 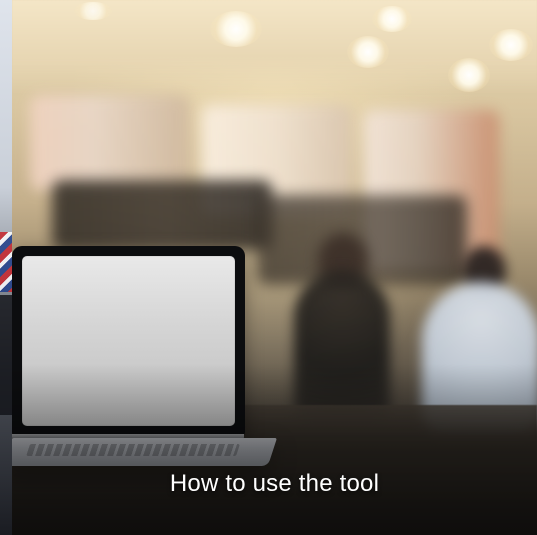 I want to click on previous-slide-flag-stripe, so click(x=6, y=262).